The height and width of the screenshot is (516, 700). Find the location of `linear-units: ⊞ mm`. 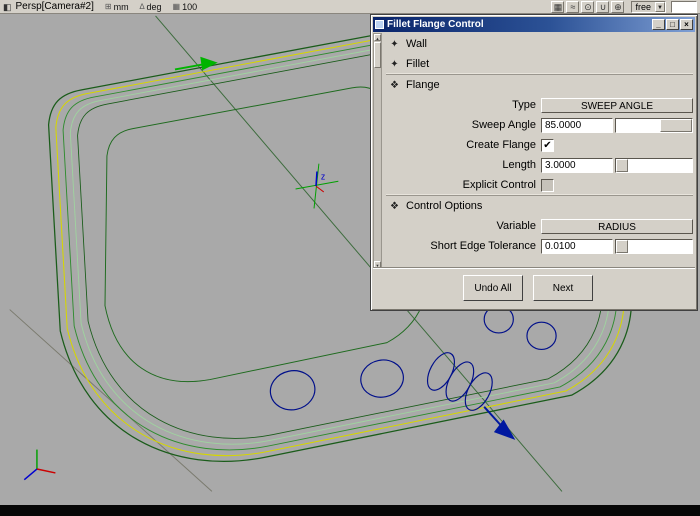

linear-units: ⊞ mm is located at coordinates (117, 7).